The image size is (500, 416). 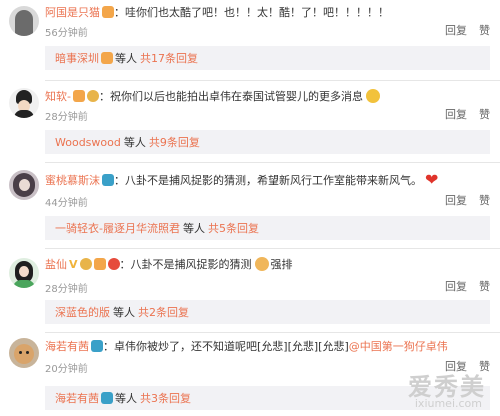 I want to click on comment-text: ：八卦不是捕风捉影的猜测，希望新风行工作室能带来新风气。, so click(x=268, y=180).